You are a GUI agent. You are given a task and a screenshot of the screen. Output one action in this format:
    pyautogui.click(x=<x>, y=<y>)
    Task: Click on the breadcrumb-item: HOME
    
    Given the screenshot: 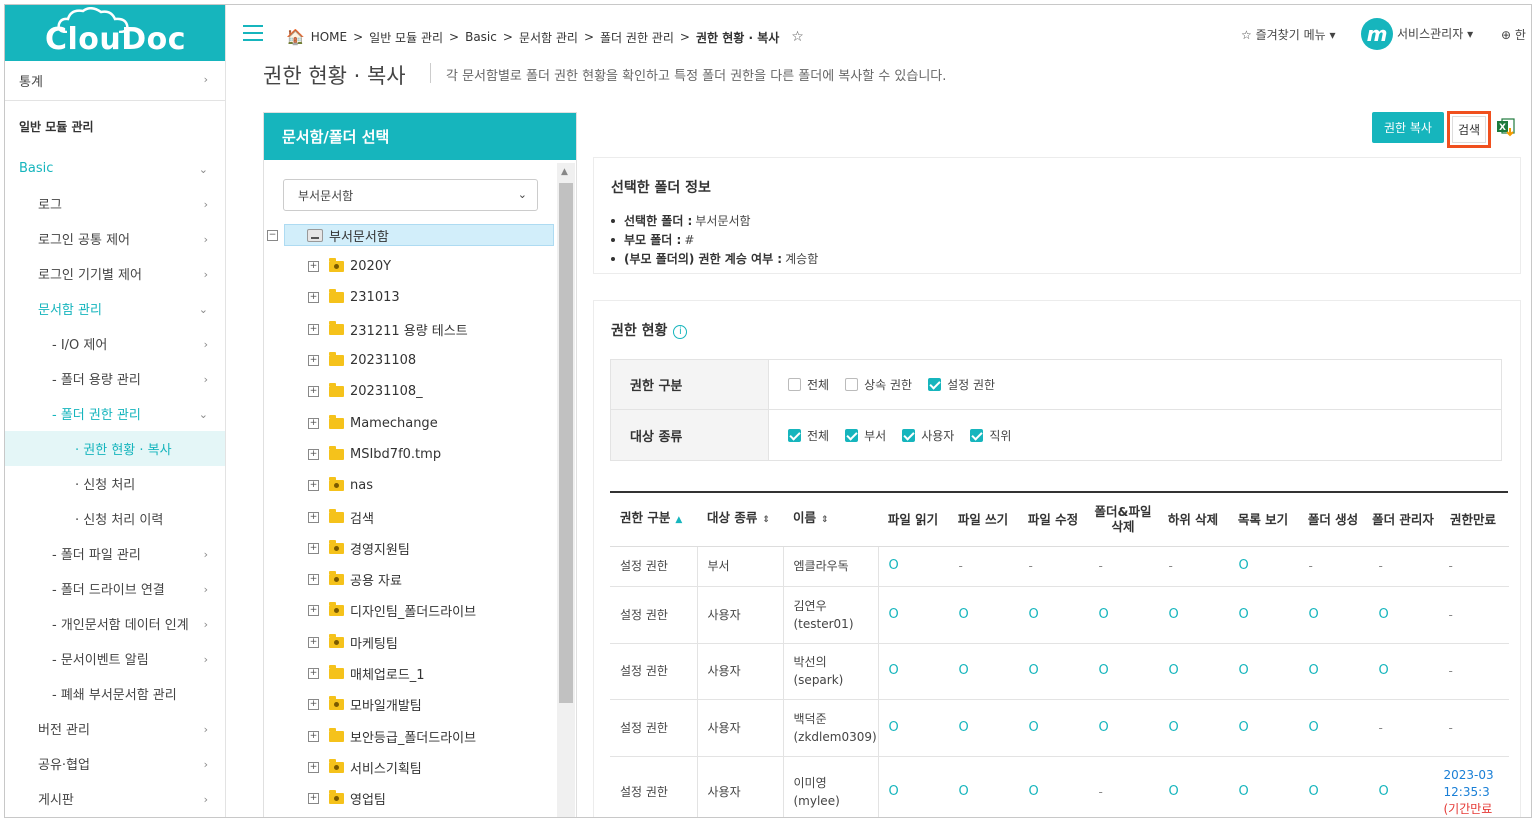 What is the action you would take?
    pyautogui.click(x=329, y=37)
    